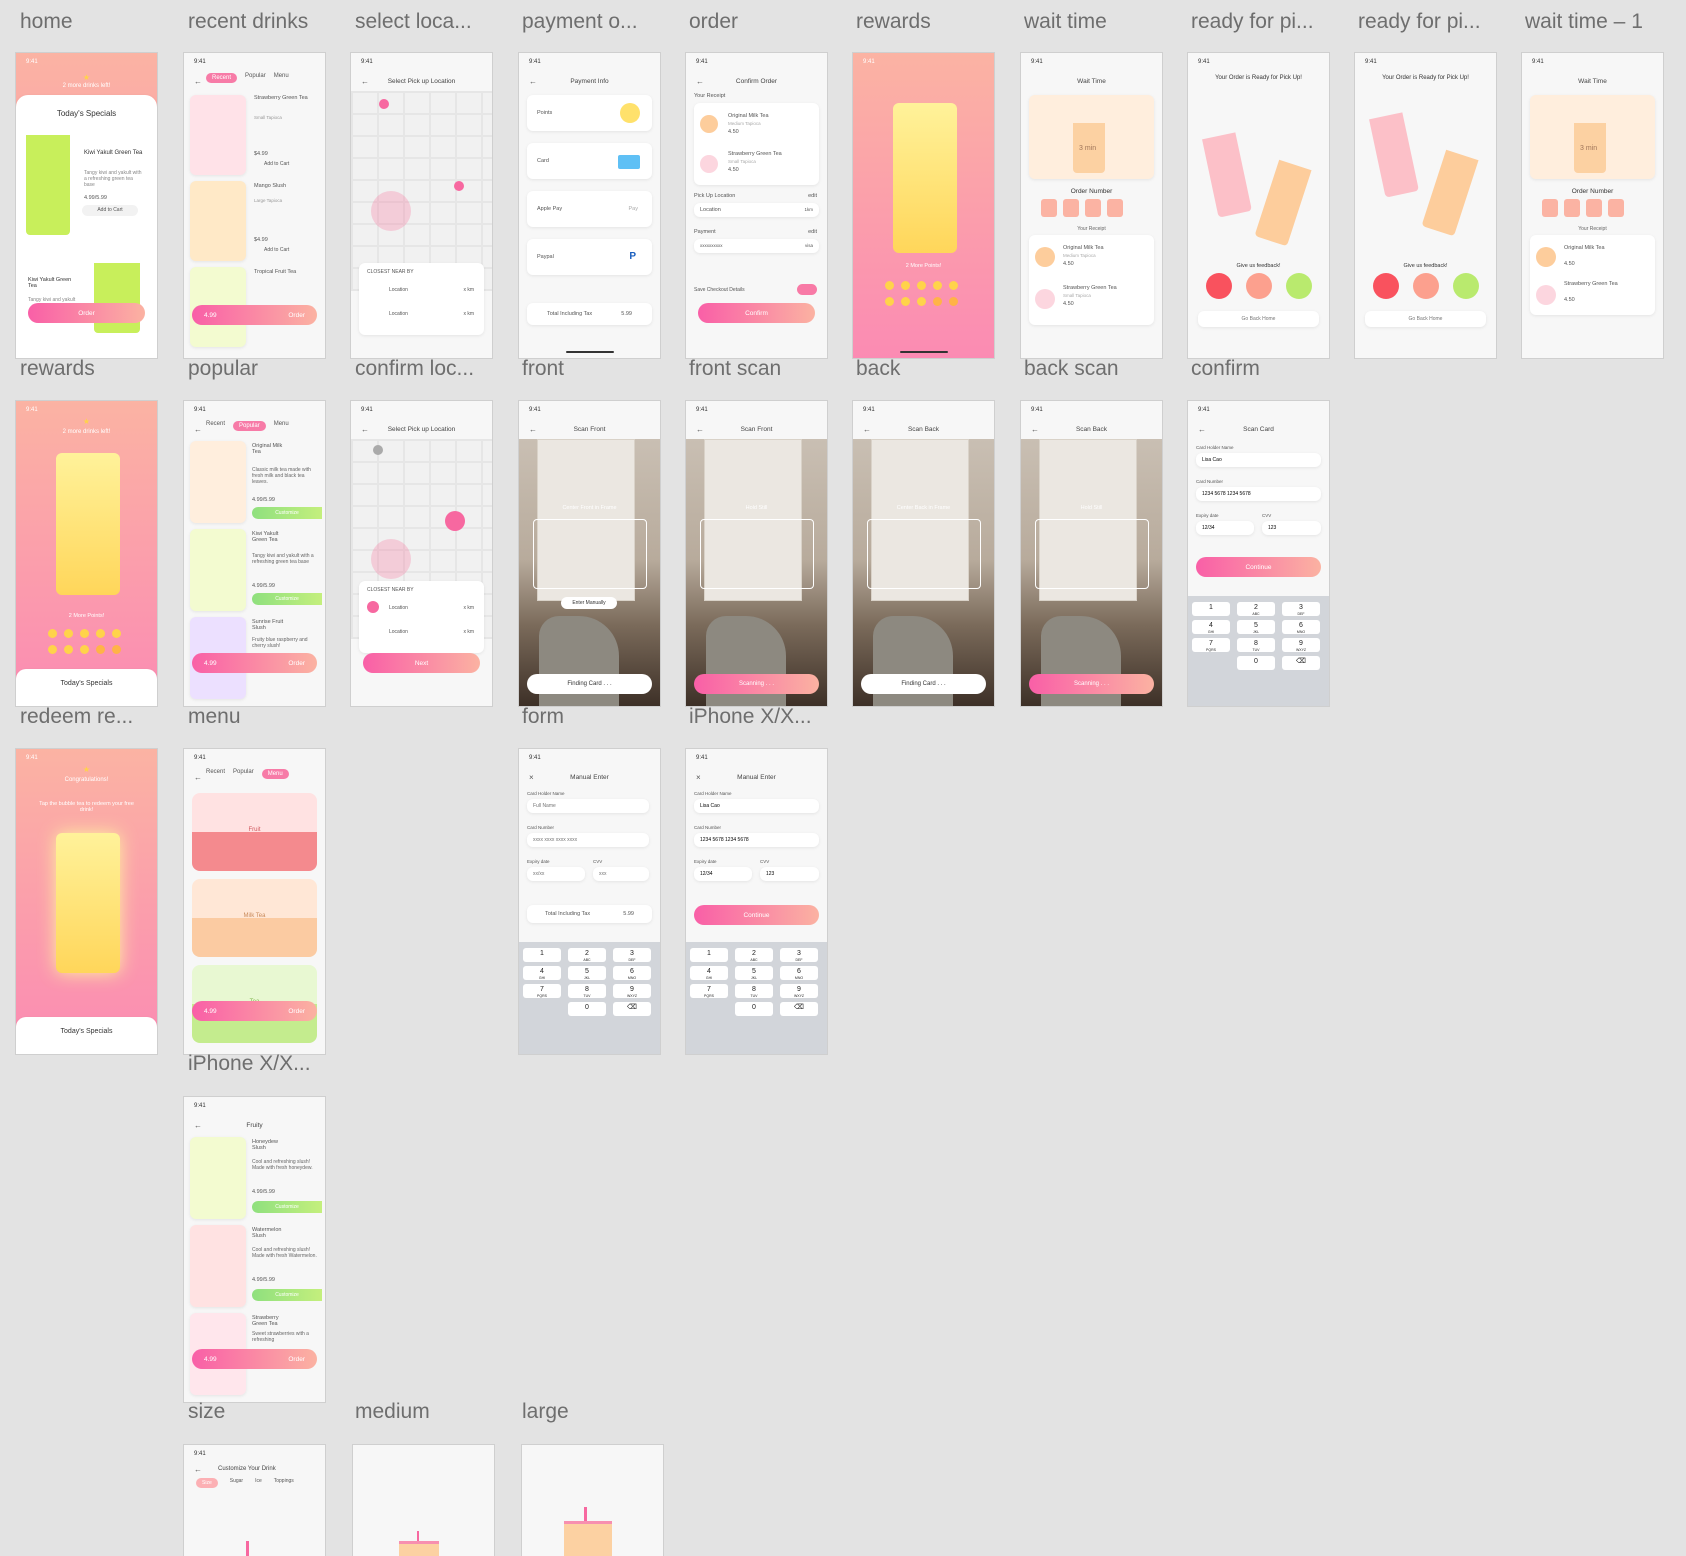 This screenshot has height=1556, width=1686. What do you see at coordinates (589, 603) in the screenshot?
I see `enter-manually-button: Enter Manually` at bounding box center [589, 603].